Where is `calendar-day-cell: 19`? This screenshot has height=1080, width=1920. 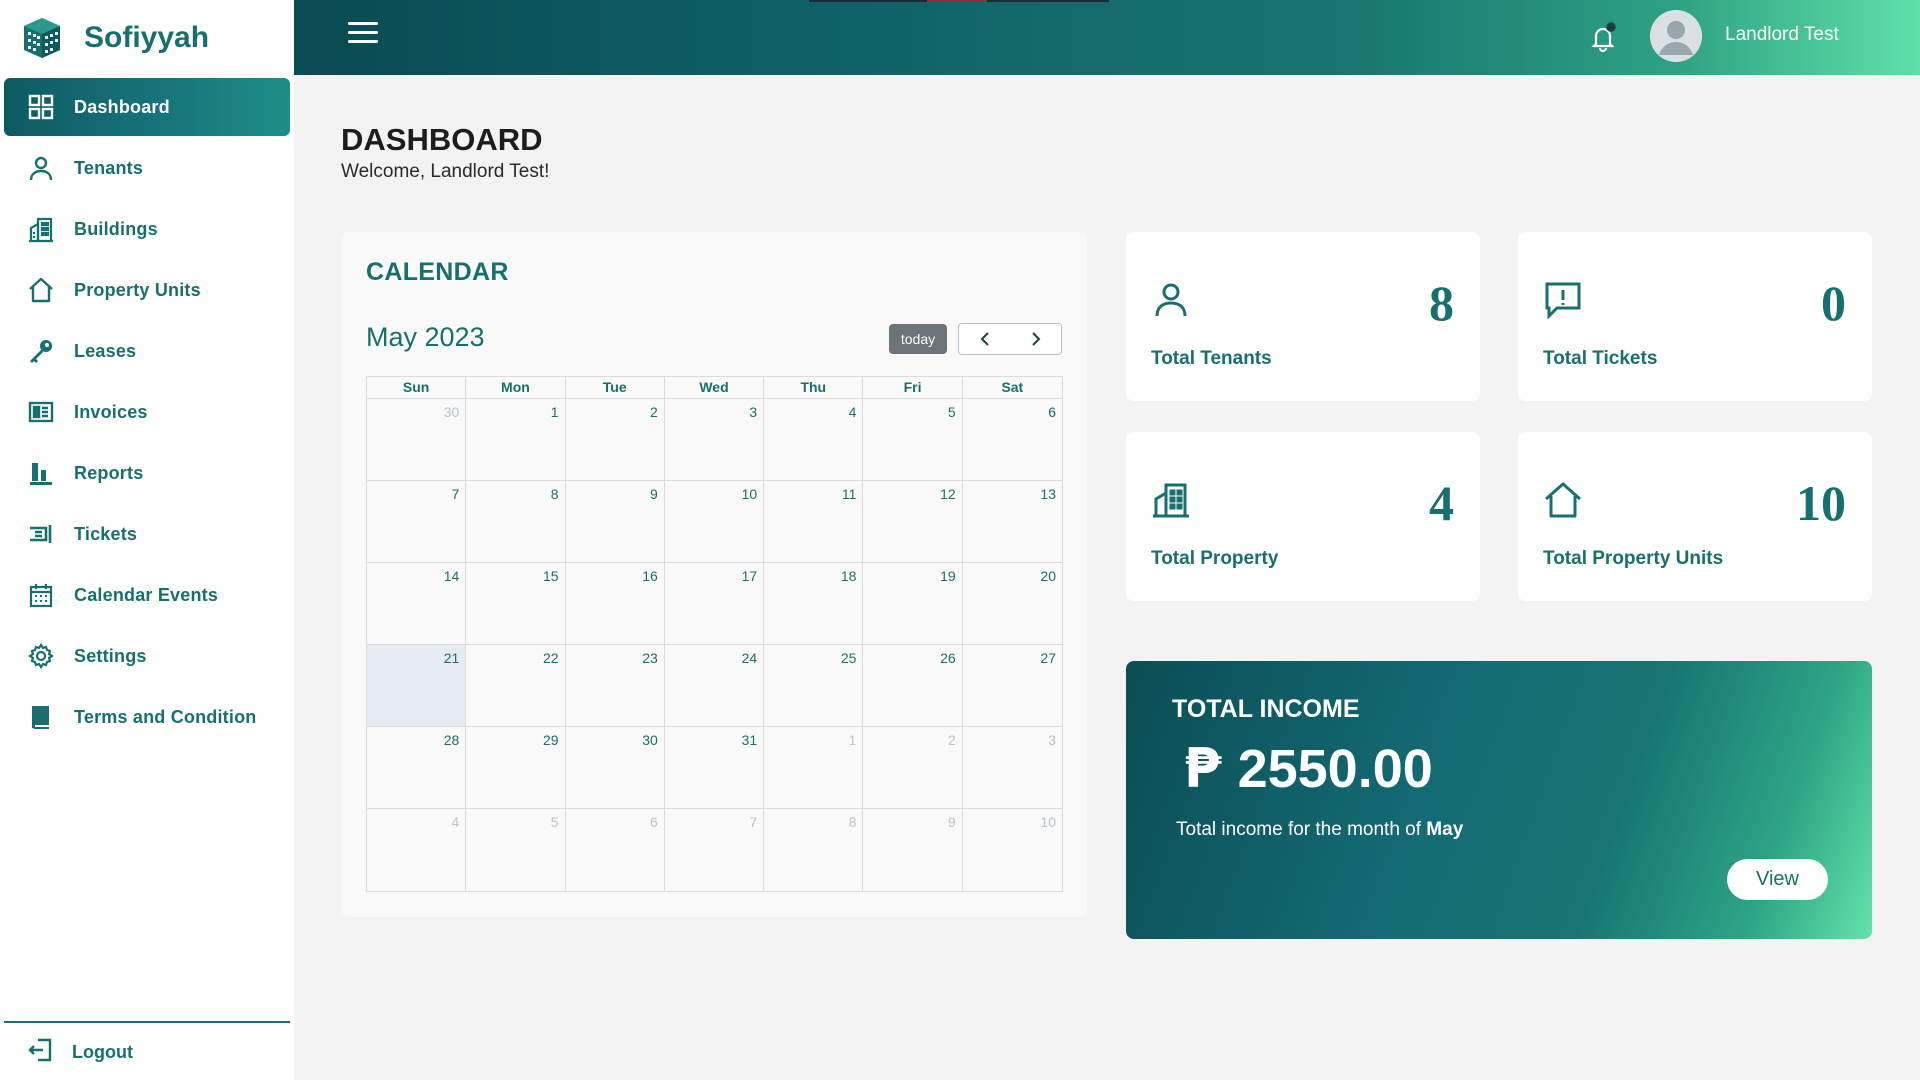 calendar-day-cell: 19 is located at coordinates (913, 603).